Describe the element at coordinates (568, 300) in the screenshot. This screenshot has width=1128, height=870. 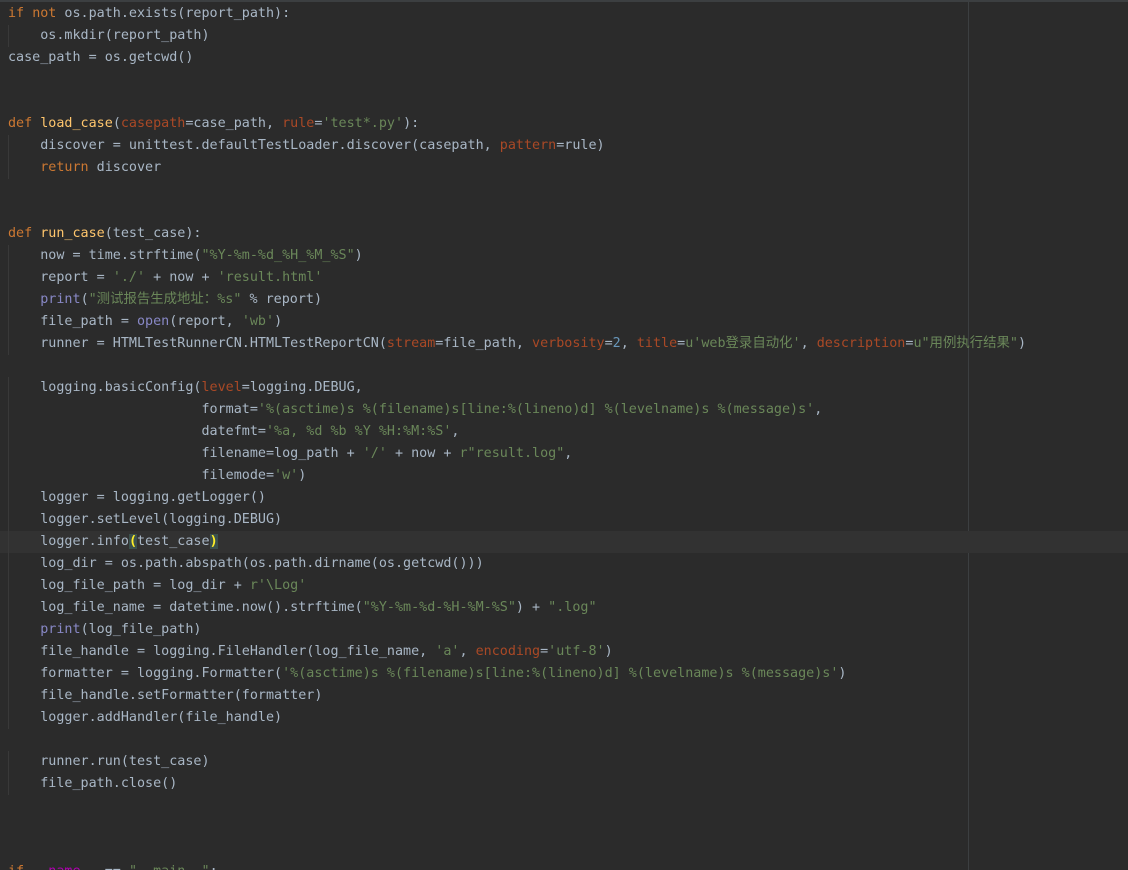
I see `code-line: print("测试报告生成地址：%s" % report)` at that location.